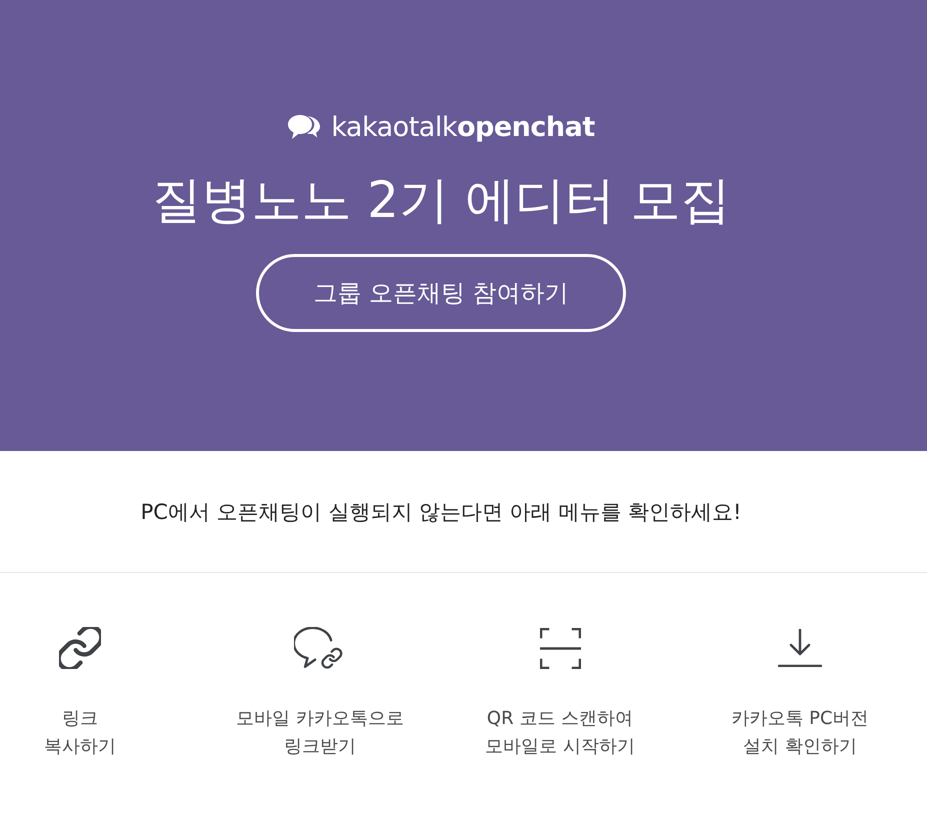  Describe the element at coordinates (441, 512) in the screenshot. I see `notice-text: PC에서 오픈채팅이 실행되지 않는다면 아래 메뉴를 확인하세요!` at that location.